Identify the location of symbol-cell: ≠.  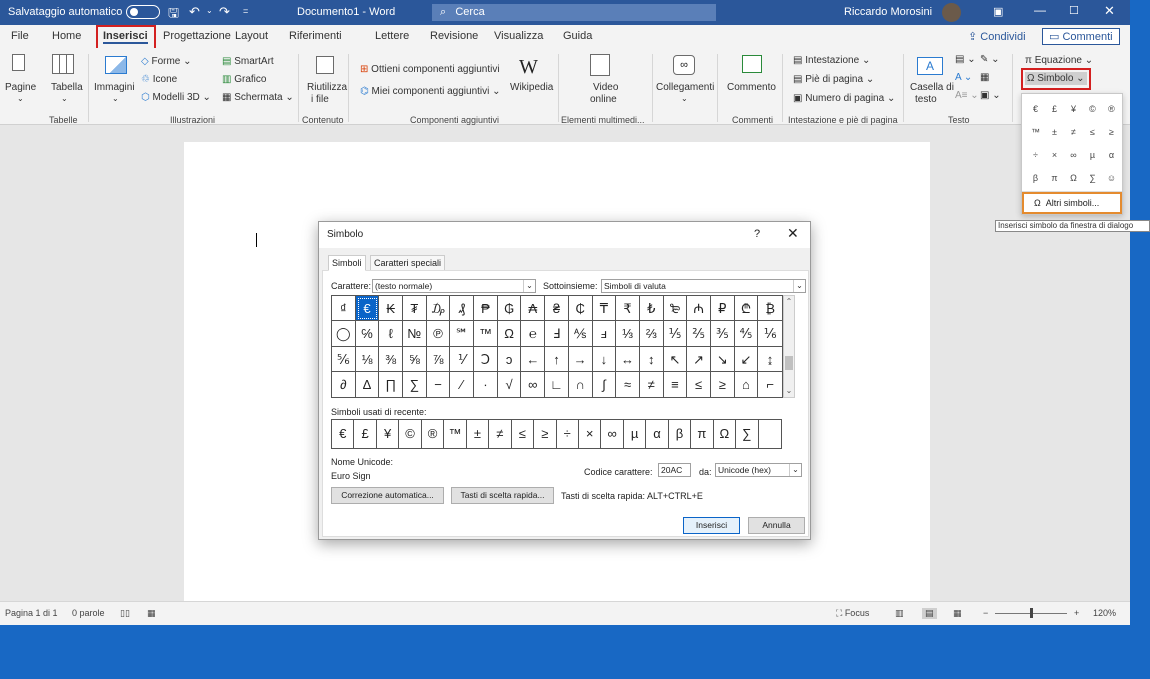
(652, 384).